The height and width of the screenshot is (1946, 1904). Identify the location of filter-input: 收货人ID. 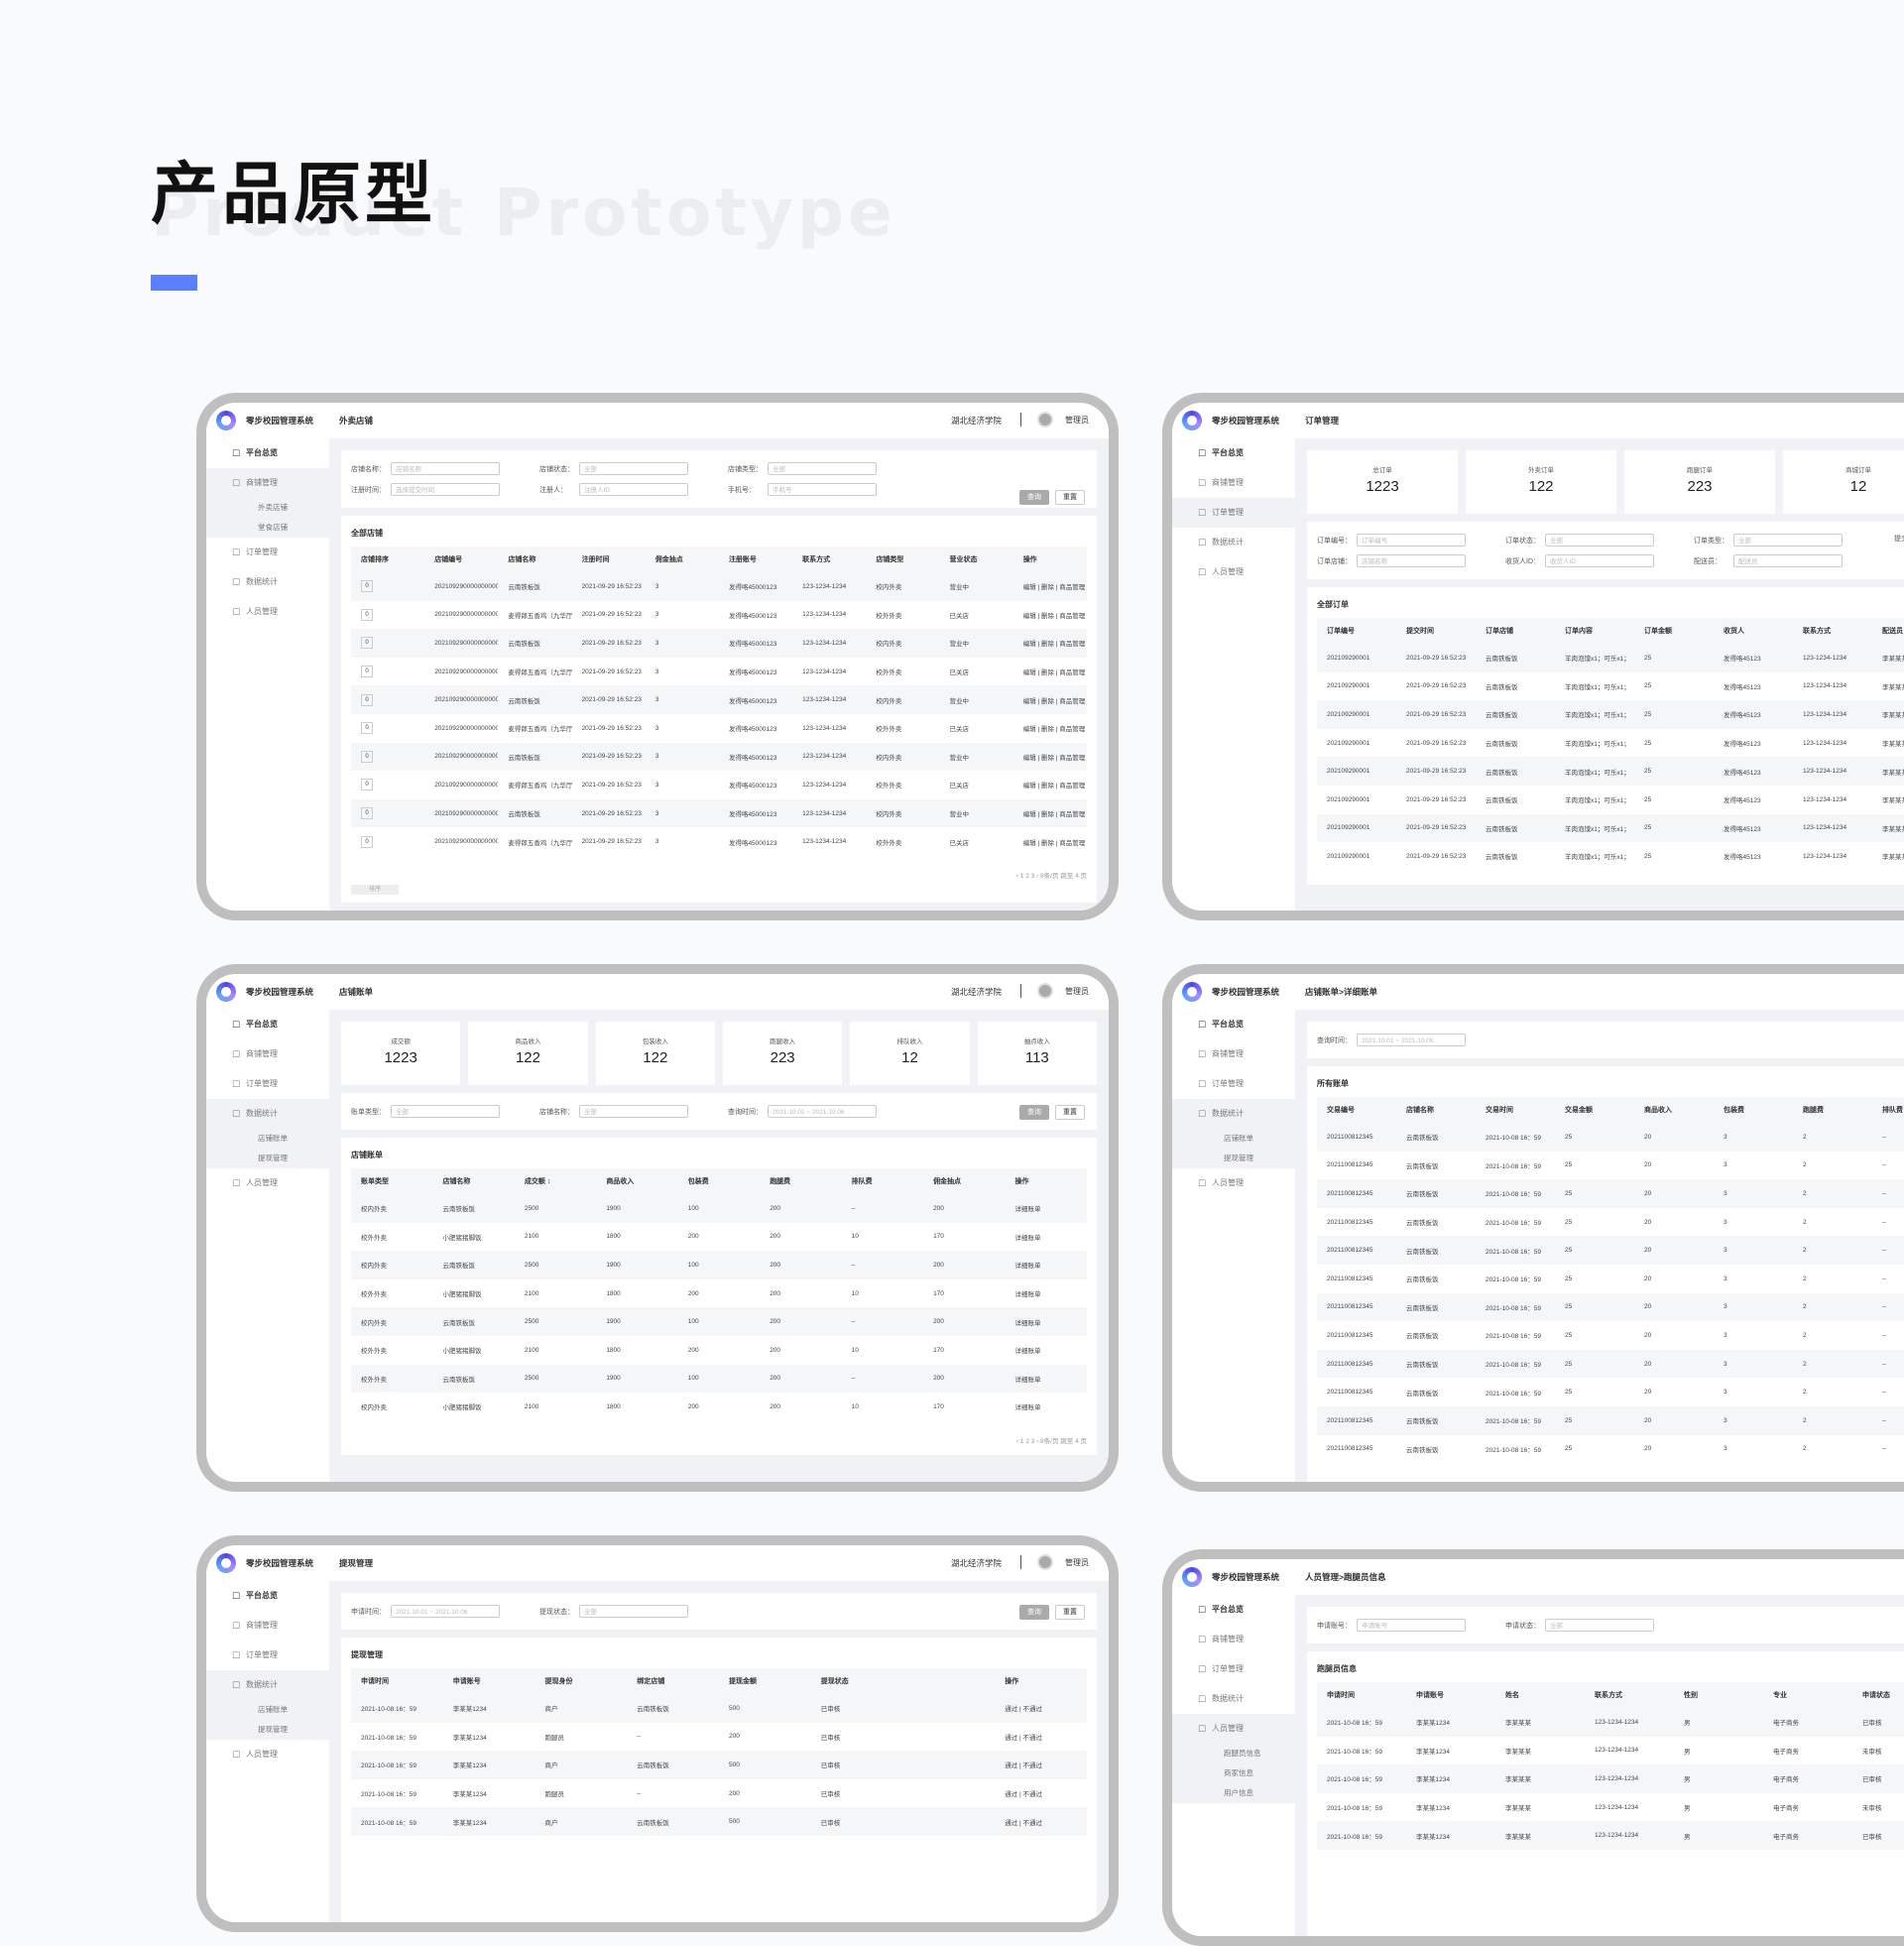
(1599, 560).